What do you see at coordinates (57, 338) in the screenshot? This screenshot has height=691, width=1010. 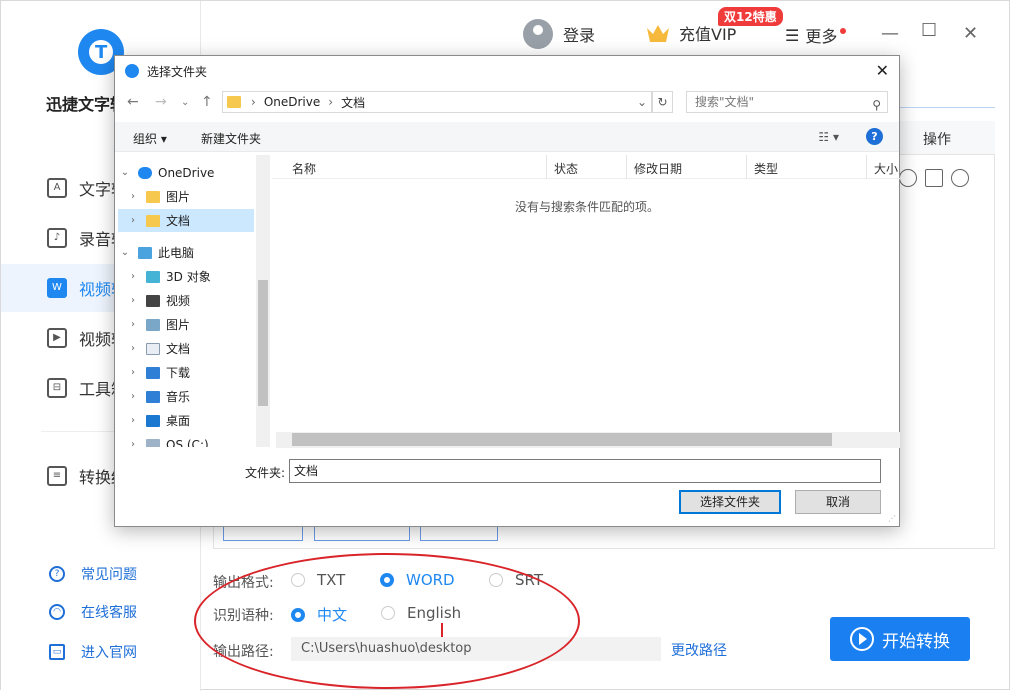 I see `video2-icon: ▶` at bounding box center [57, 338].